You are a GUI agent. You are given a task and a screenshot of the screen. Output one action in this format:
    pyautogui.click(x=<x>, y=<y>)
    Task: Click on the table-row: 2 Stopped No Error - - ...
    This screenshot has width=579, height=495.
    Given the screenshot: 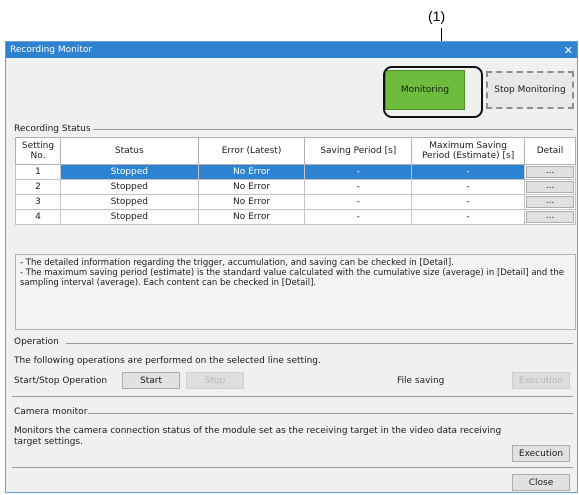 What is the action you would take?
    pyautogui.click(x=296, y=187)
    